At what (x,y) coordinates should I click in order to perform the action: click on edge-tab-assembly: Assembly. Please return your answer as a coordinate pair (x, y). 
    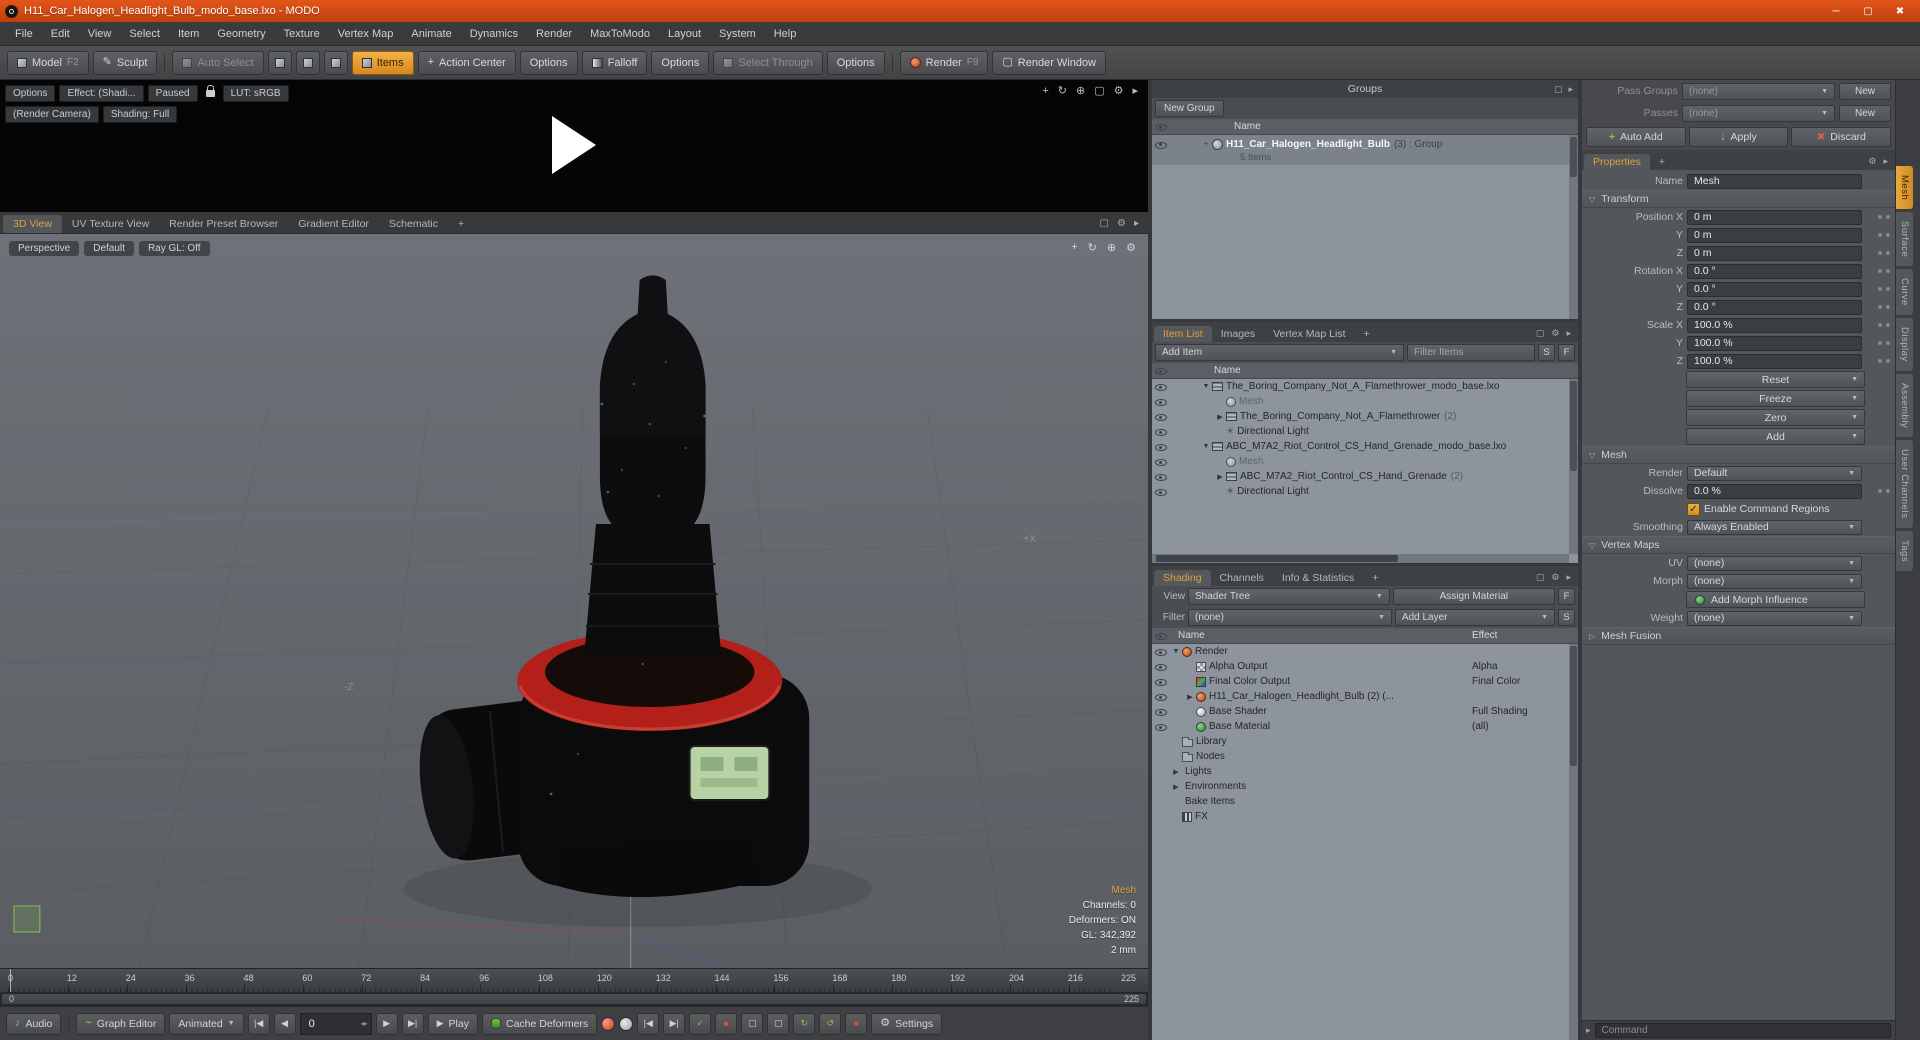
    Looking at the image, I should click on (1904, 405).